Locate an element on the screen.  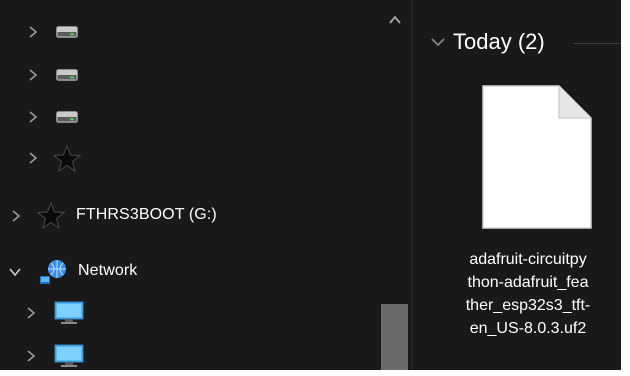
file-name-line: en_US-8.0.3.uf2 is located at coordinates (528, 328).